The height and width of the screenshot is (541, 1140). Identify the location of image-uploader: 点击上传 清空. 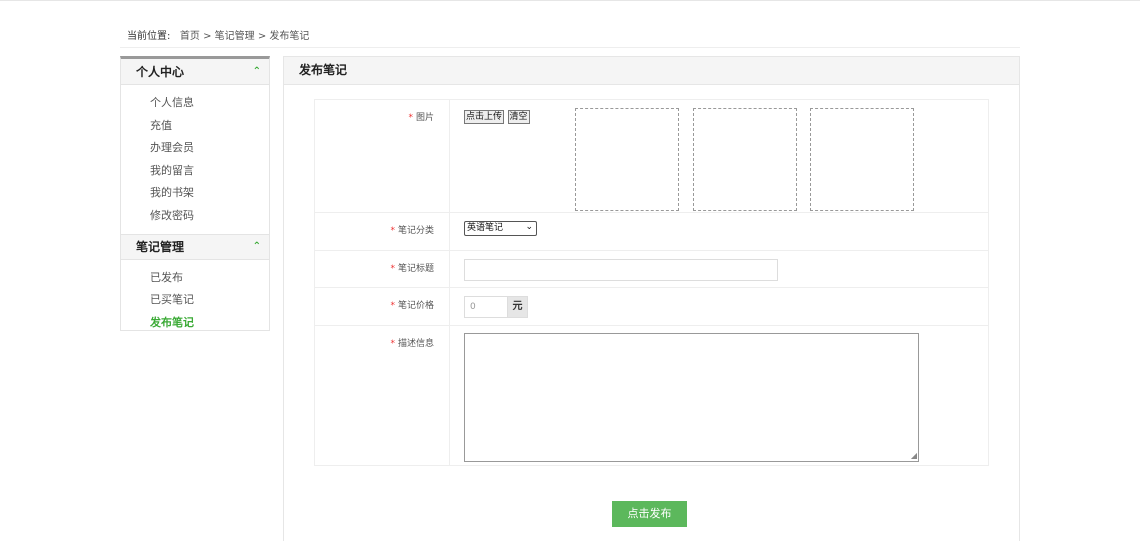
(726, 160).